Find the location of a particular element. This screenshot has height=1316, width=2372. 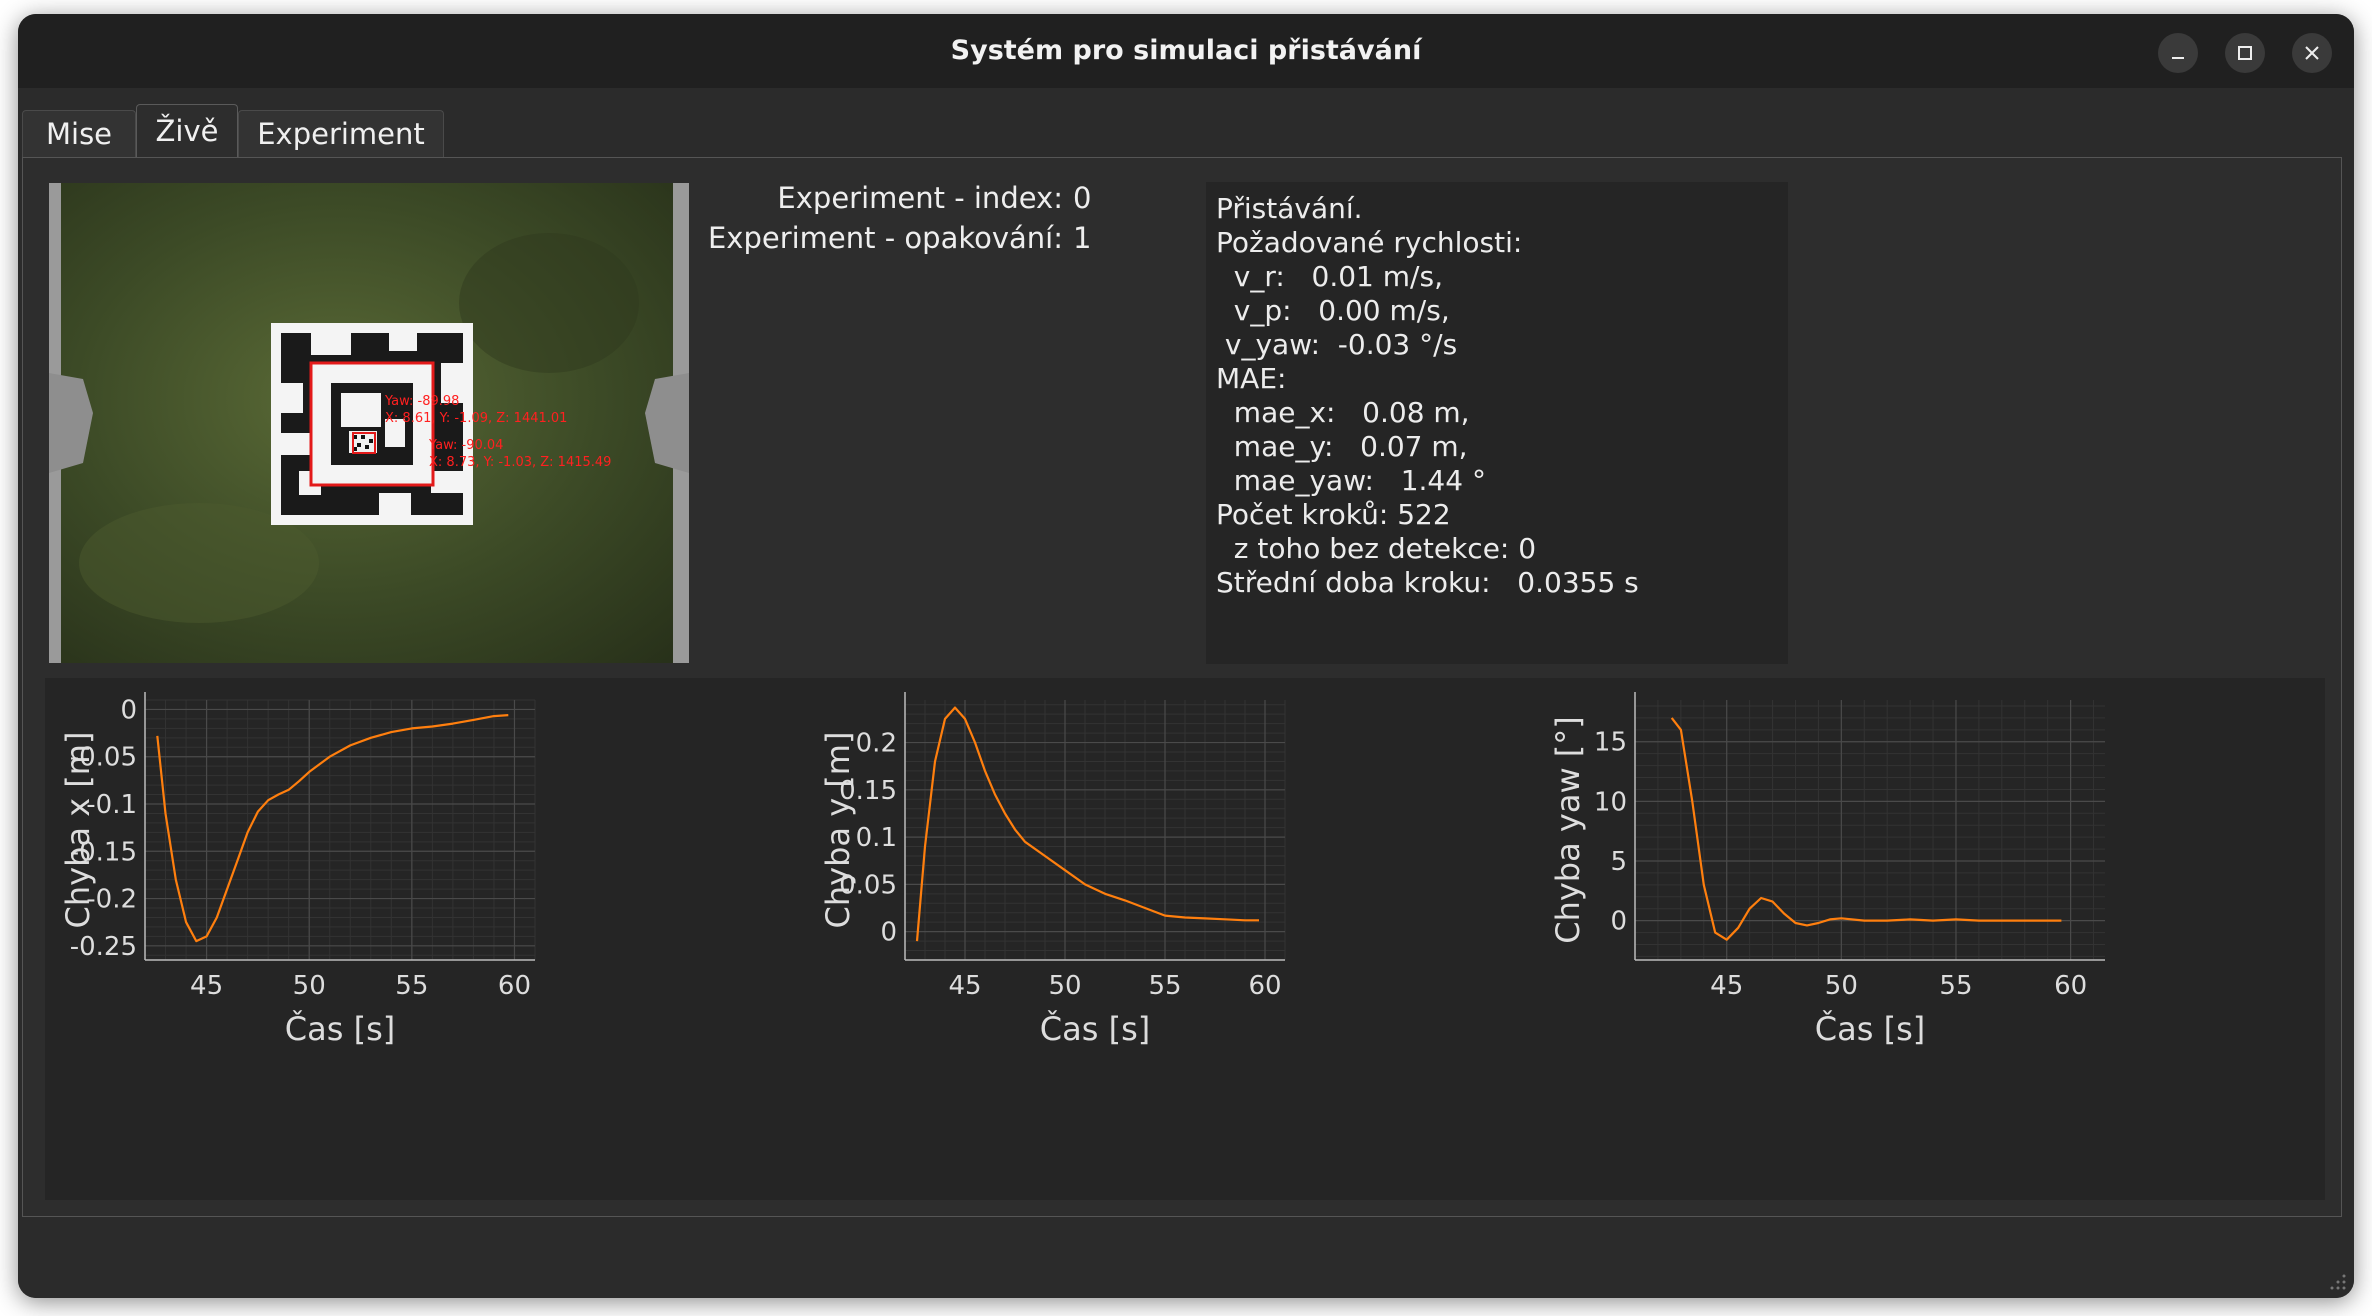

maximize-button is located at coordinates (2245, 53).